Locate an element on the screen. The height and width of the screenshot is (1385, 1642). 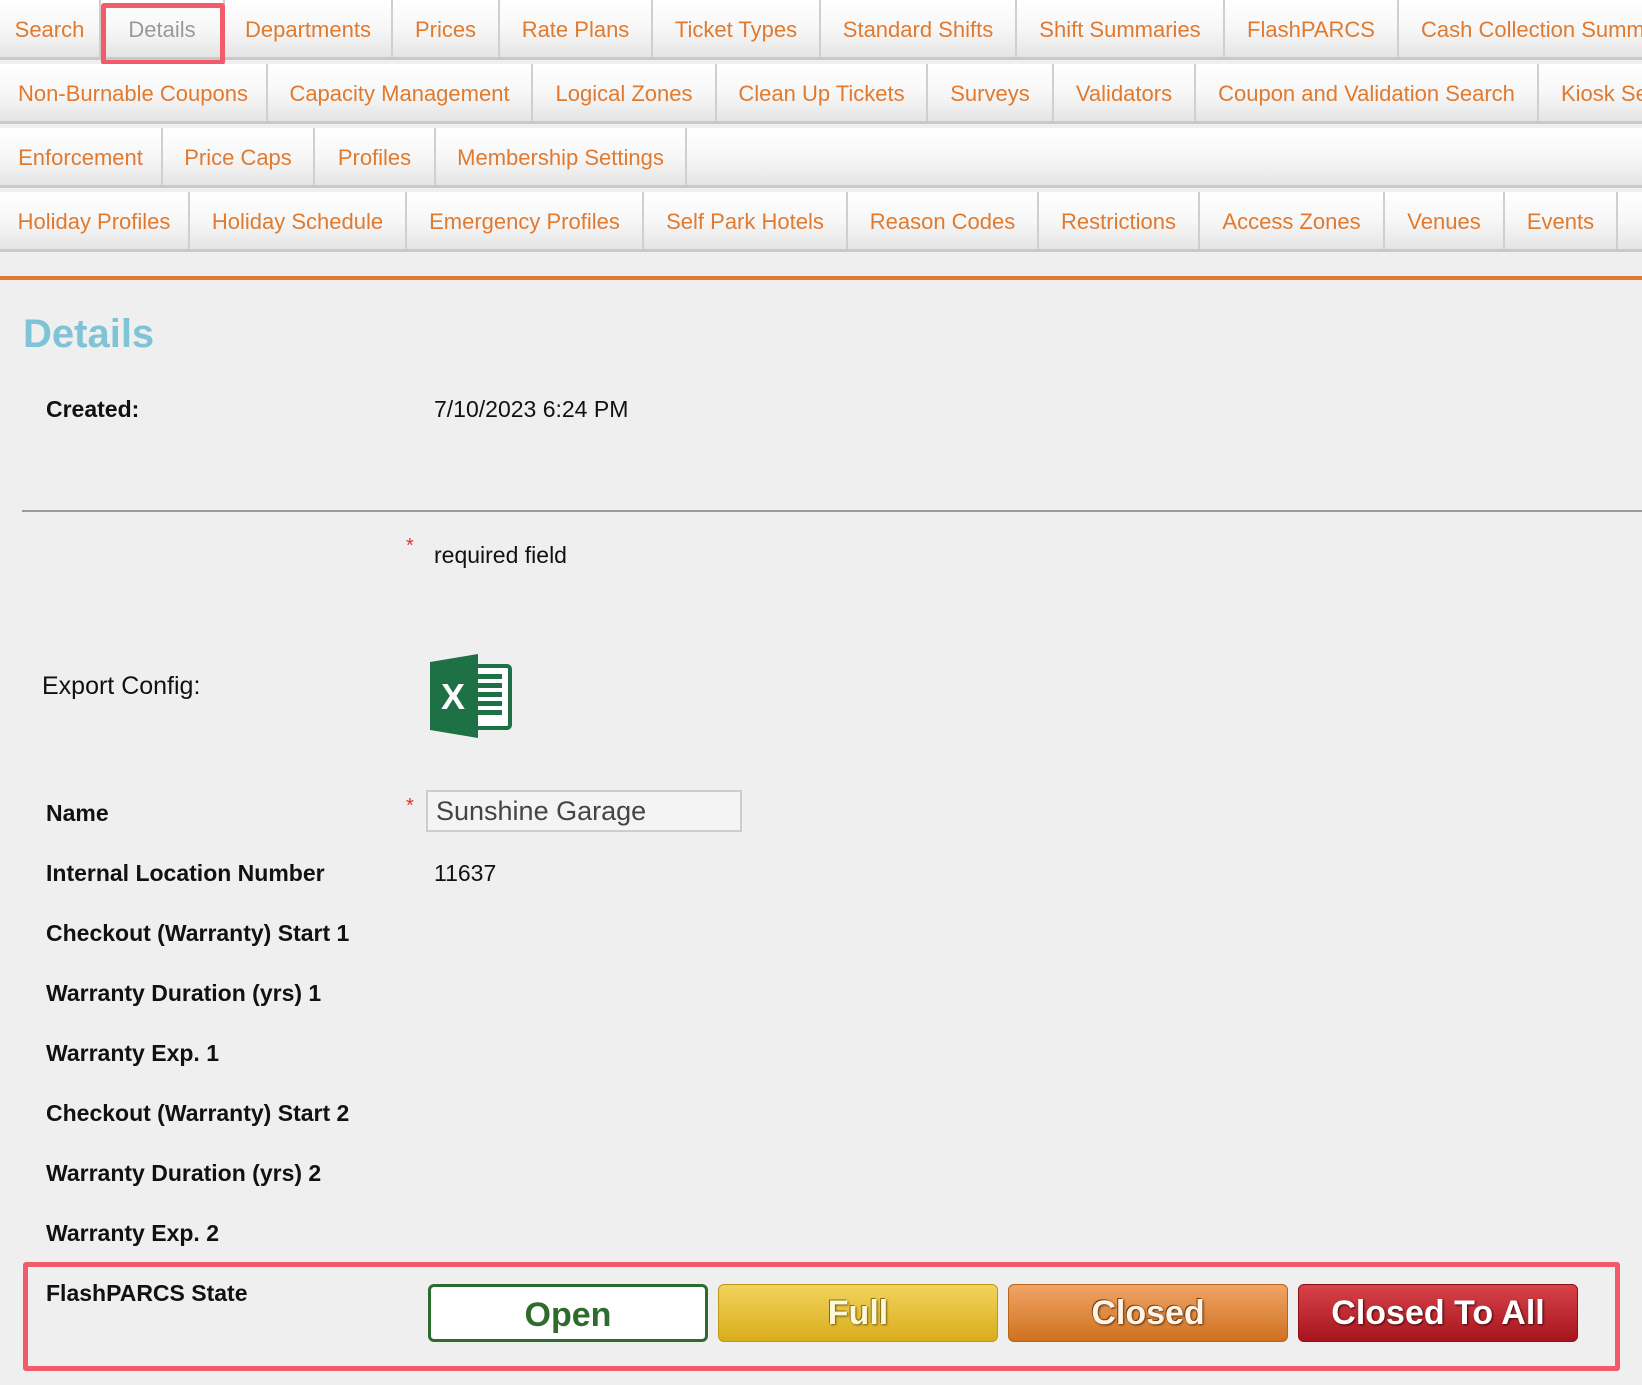
tab-profiles: Profiles is located at coordinates (375, 156).